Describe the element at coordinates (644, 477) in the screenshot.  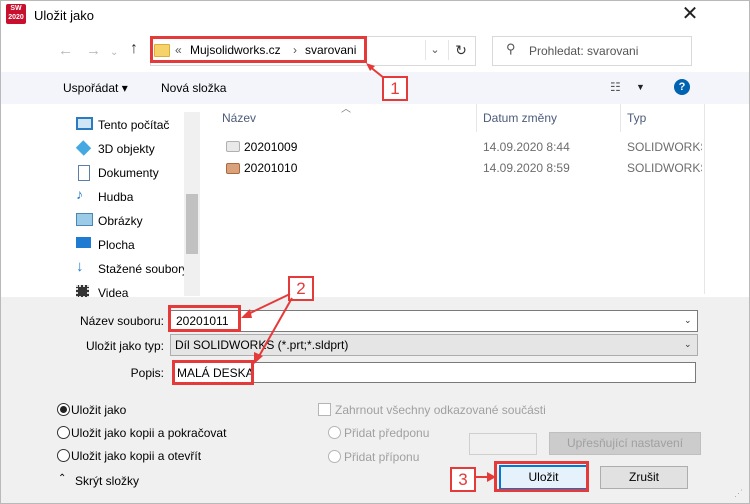
I see `cancel-button: Zrušit` at that location.